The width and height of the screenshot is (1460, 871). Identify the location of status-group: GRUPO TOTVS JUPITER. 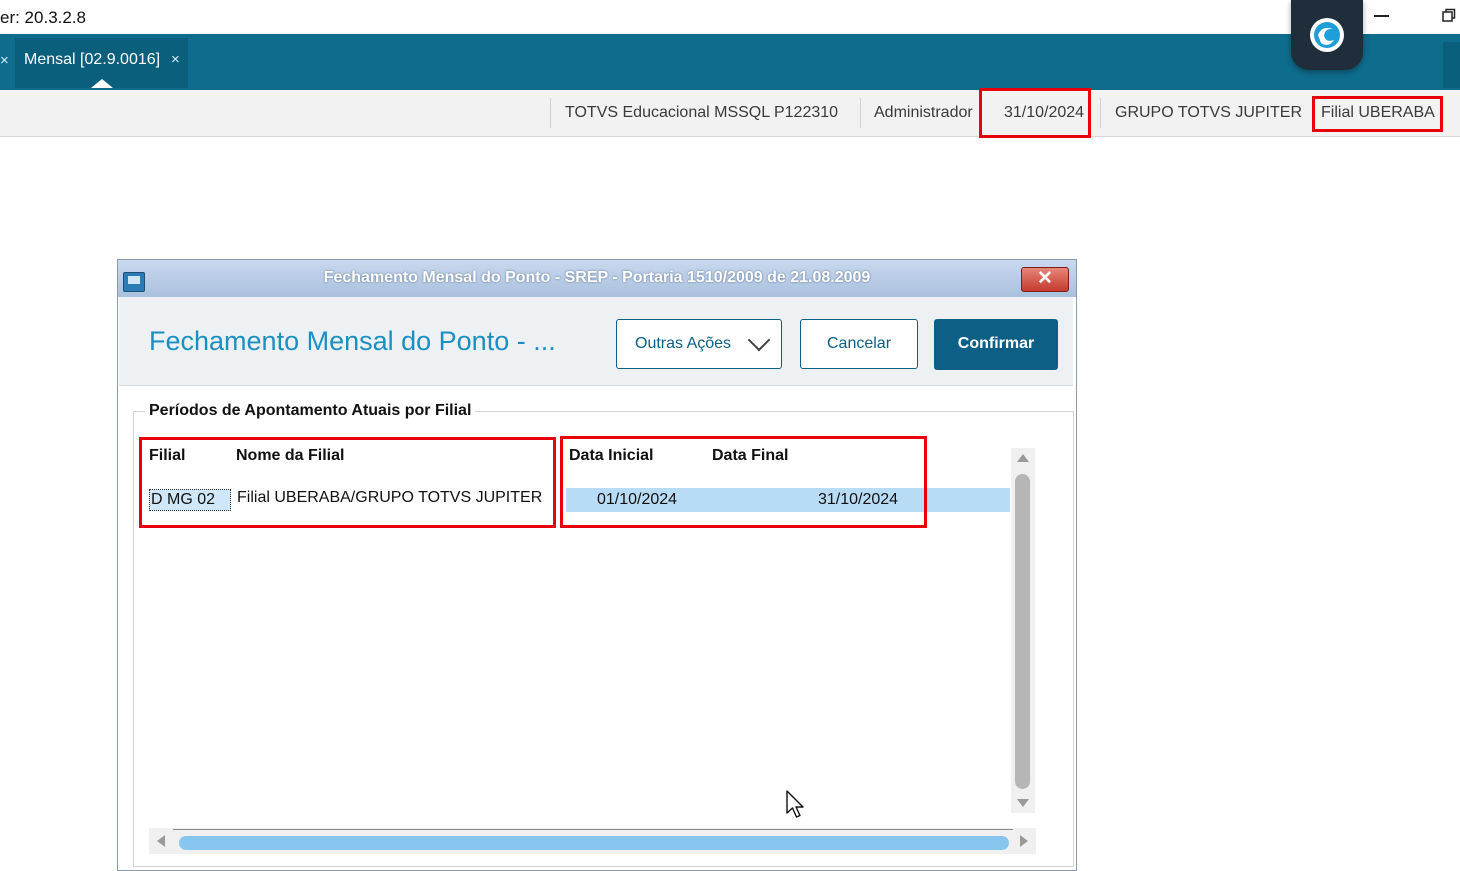
(1208, 113).